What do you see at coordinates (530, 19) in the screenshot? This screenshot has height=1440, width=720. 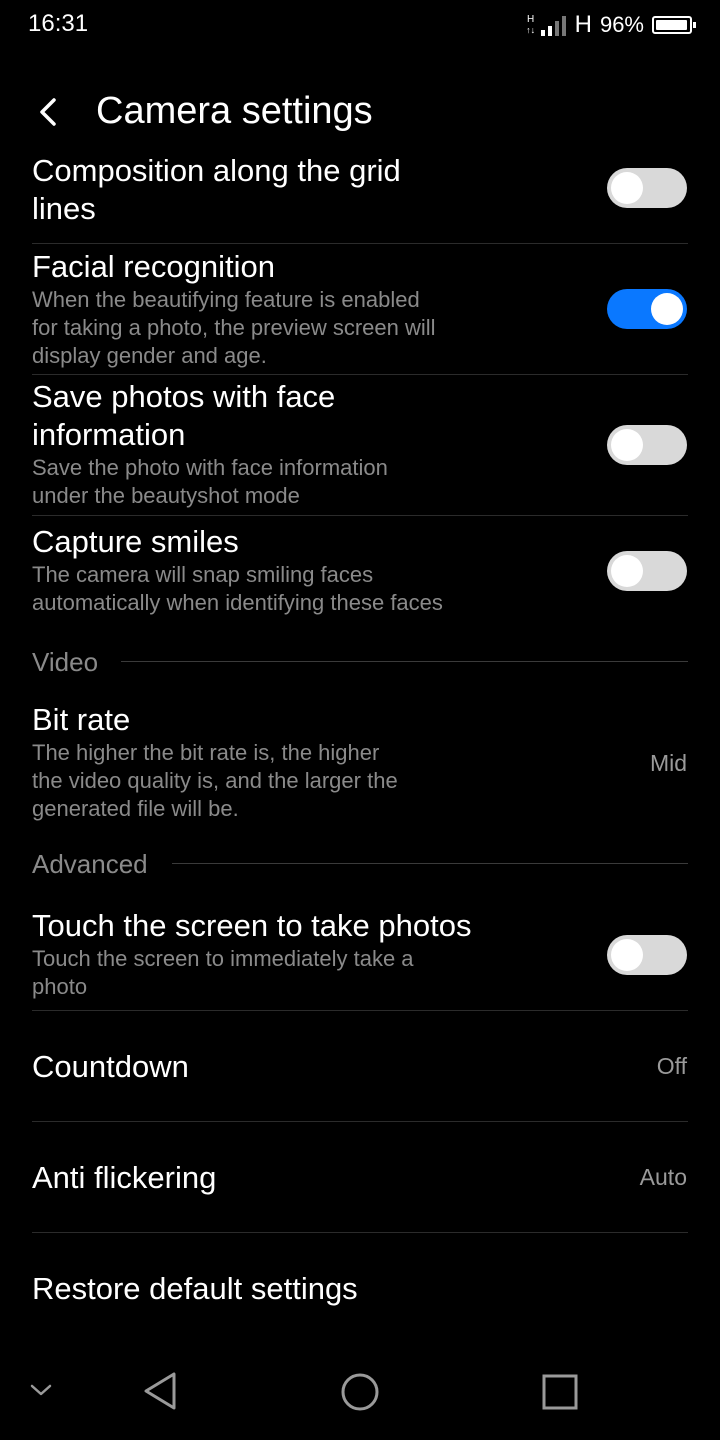 I see `network-mini-label: H` at bounding box center [530, 19].